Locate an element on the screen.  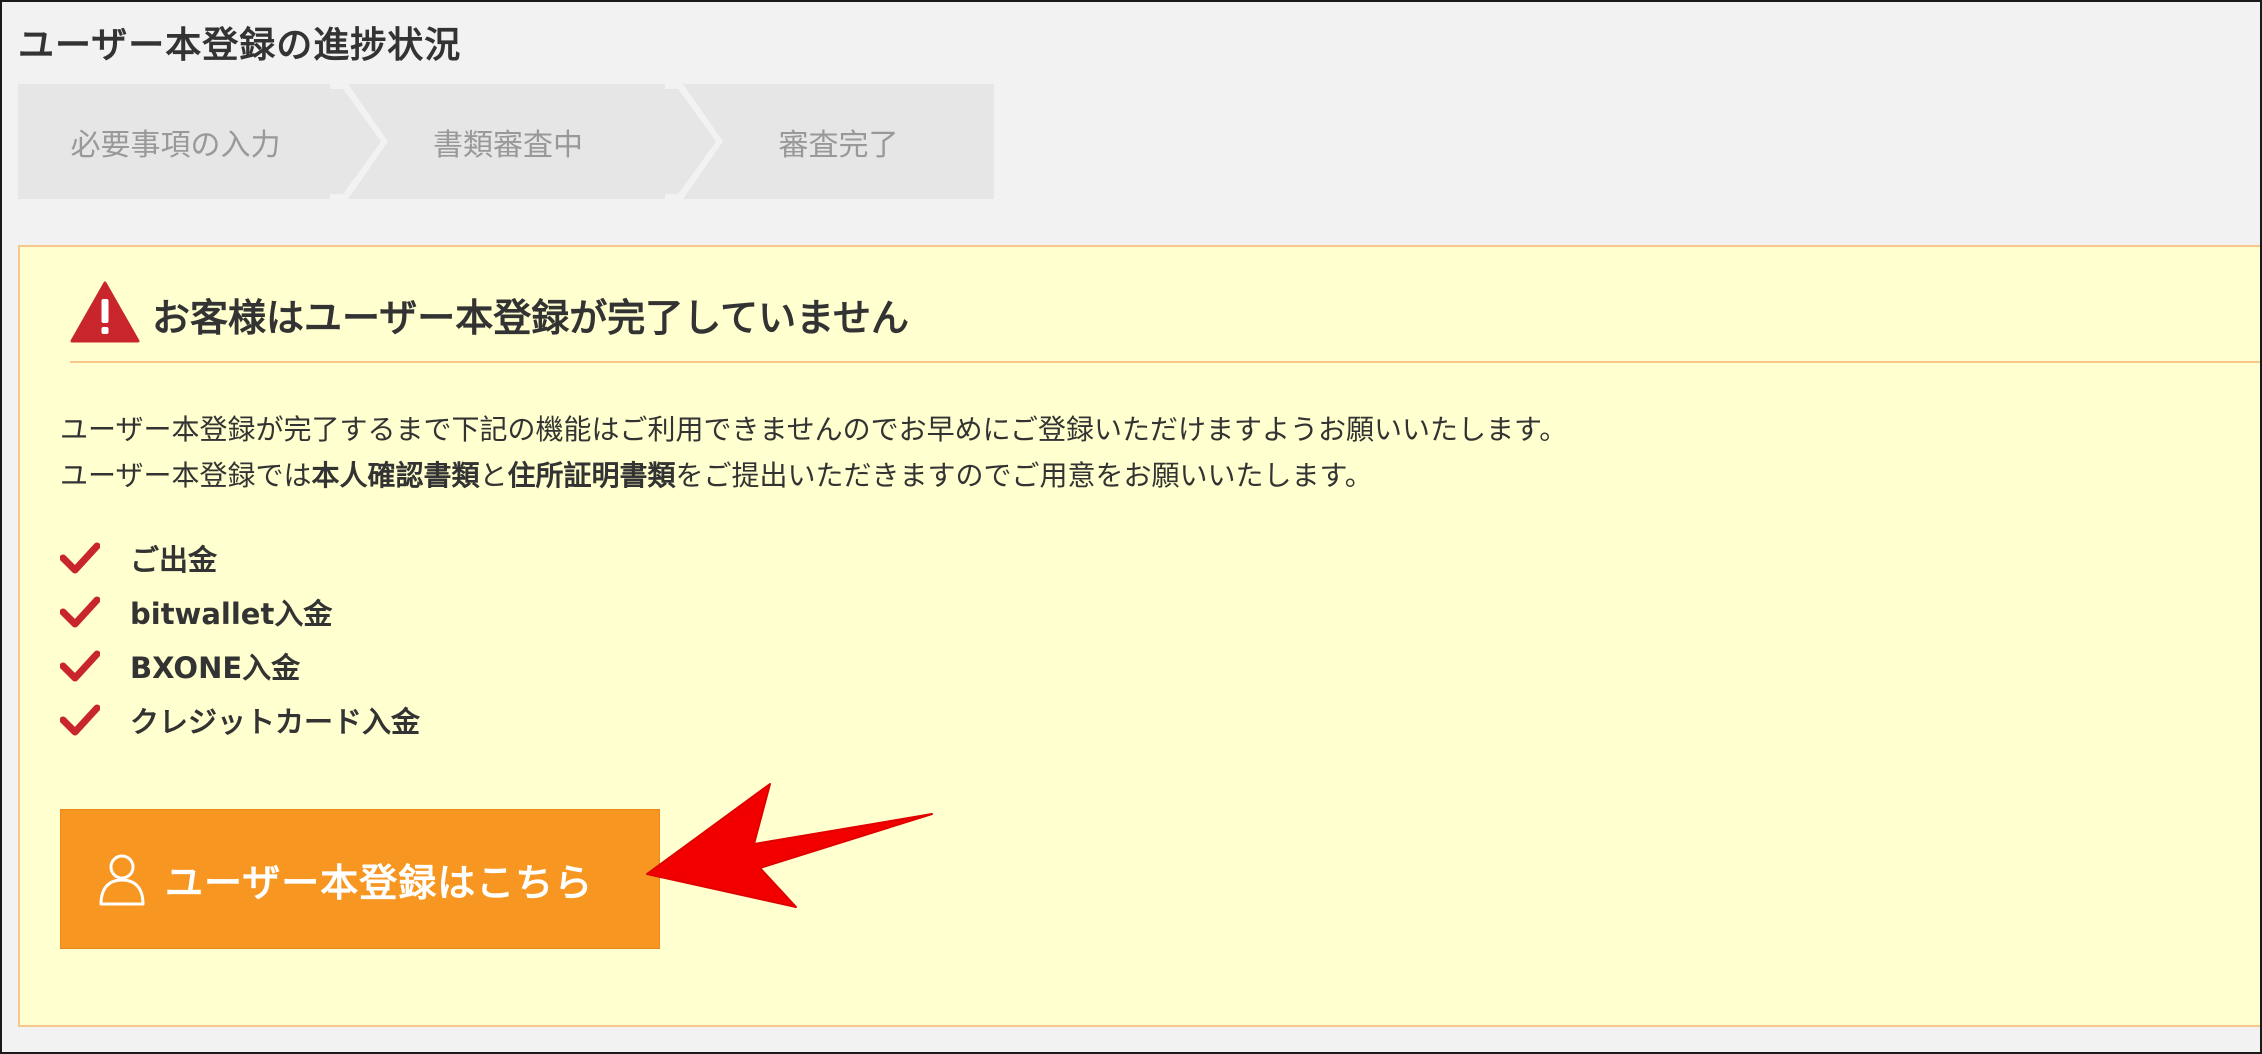
list-item: BXONE入金 is located at coordinates (240, 666).